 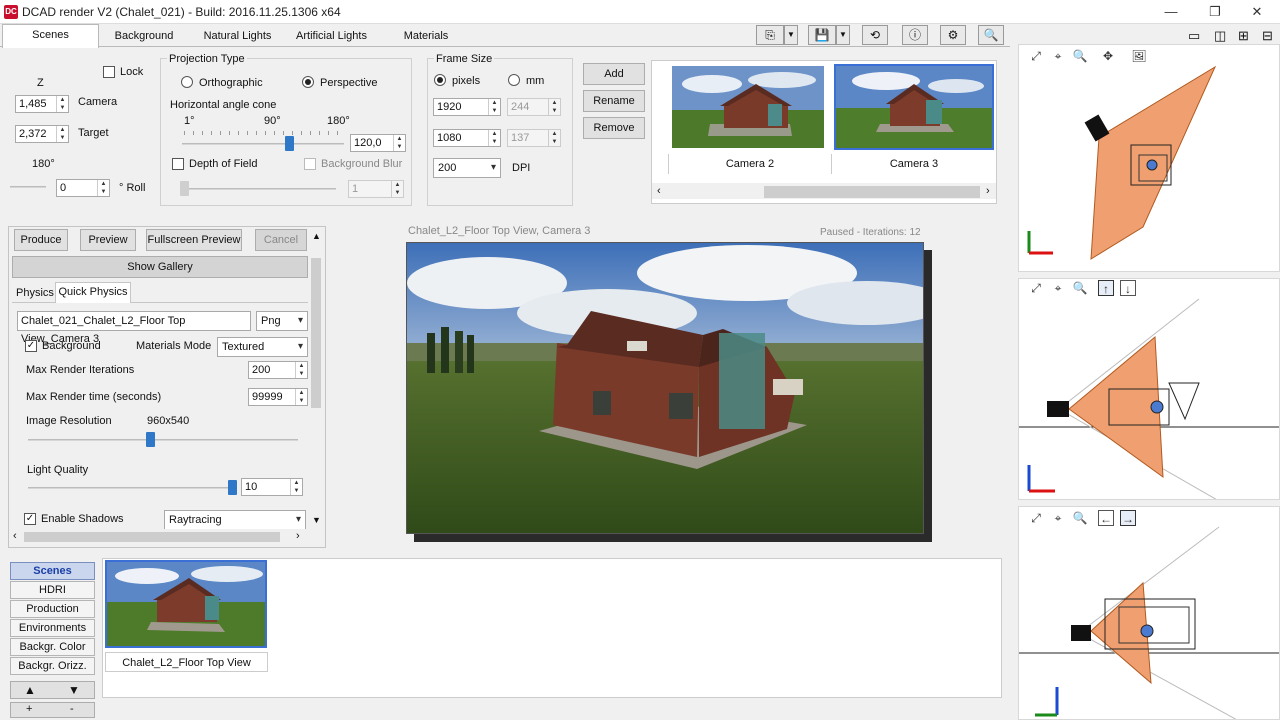 What do you see at coordinates (316, 236) in the screenshot?
I see `scroll-up-icon: ▲` at bounding box center [316, 236].